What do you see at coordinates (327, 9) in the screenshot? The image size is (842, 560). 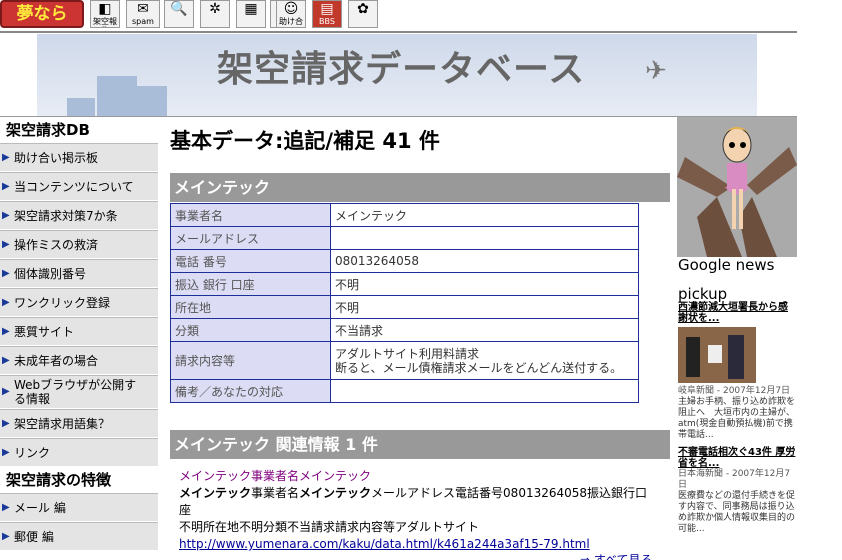 I see `bbs-icon: ▤` at bounding box center [327, 9].